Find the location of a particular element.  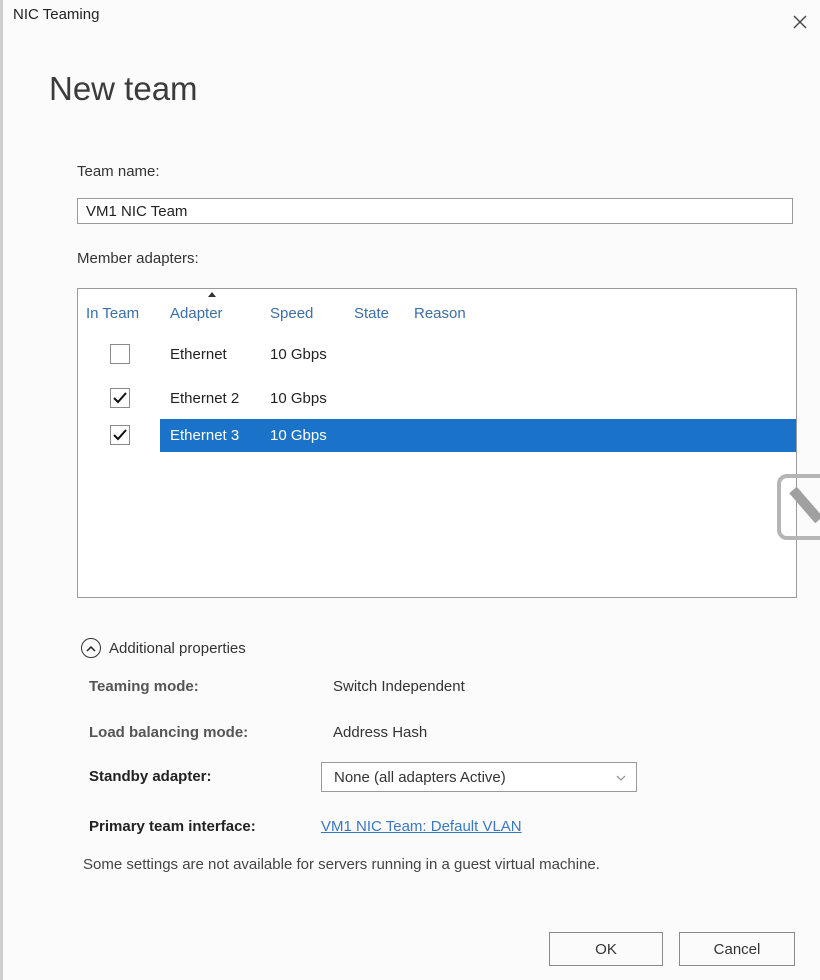

team-name-label: Team name: is located at coordinates (118, 171).